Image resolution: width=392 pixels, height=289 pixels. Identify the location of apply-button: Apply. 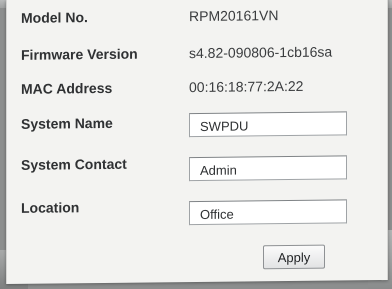
(294, 257).